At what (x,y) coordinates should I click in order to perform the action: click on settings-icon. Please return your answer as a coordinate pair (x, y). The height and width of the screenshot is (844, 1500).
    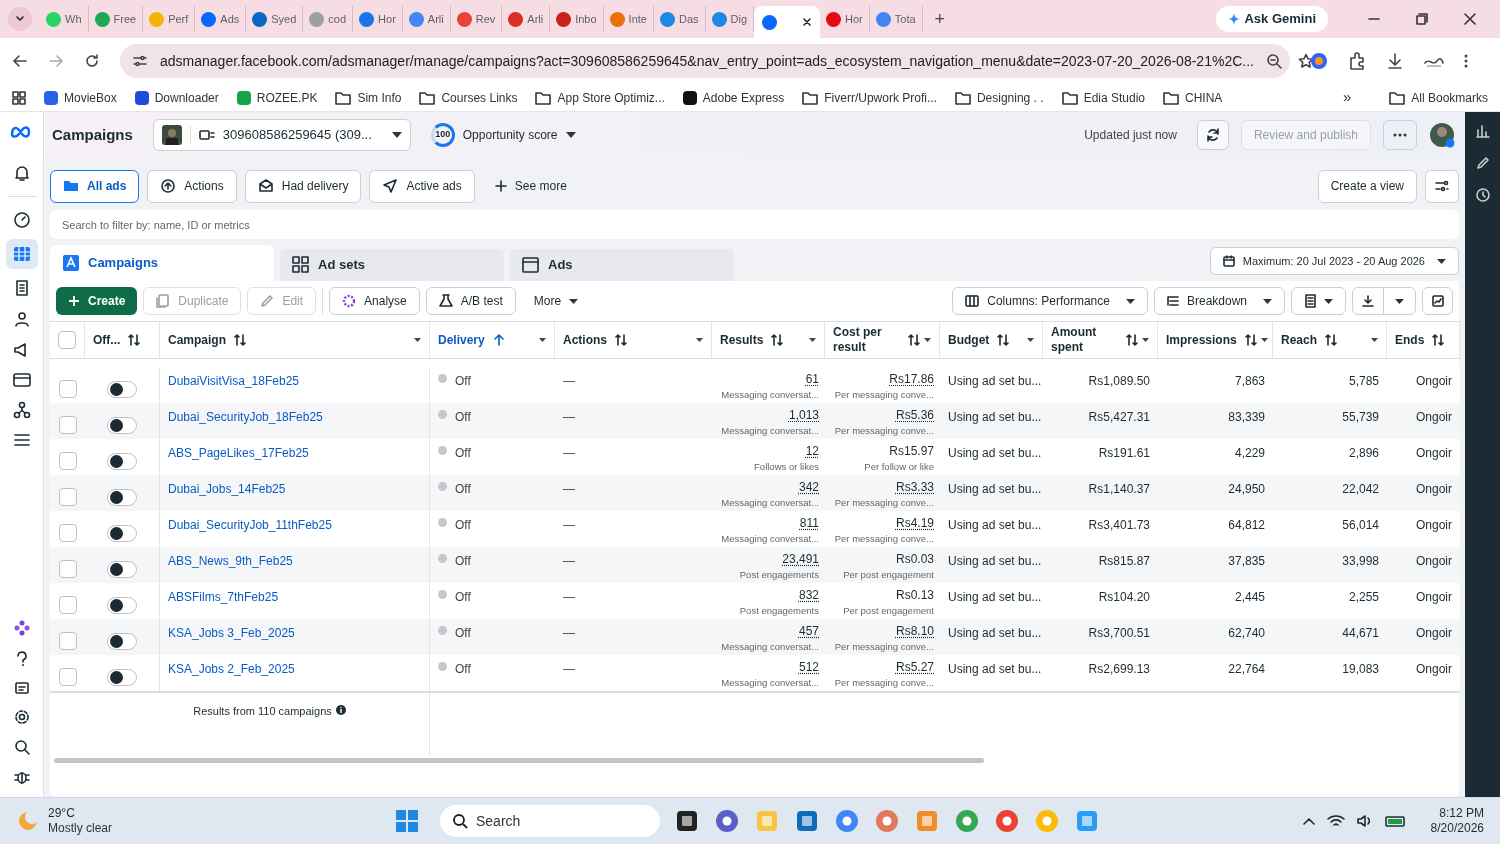
    Looking at the image, I should click on (21, 717).